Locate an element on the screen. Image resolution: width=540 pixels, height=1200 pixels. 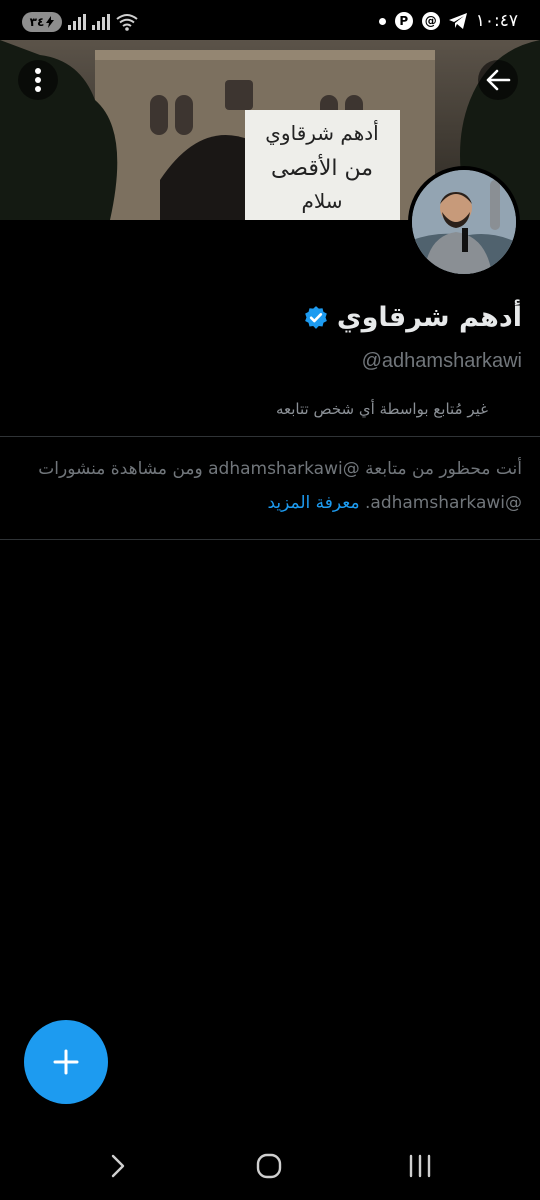
wifi-icon is located at coordinates (127, 22).